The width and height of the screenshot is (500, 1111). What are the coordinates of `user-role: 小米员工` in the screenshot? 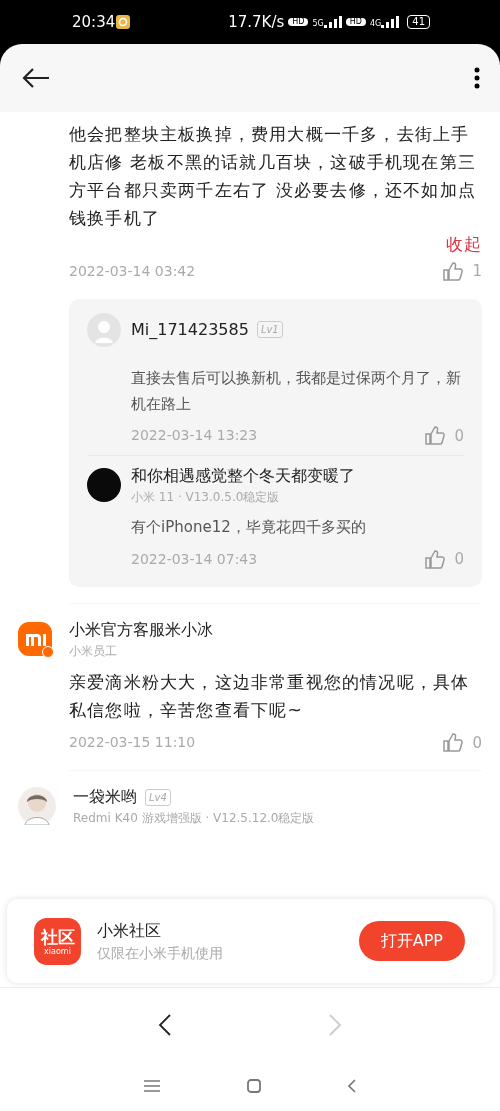 It's located at (93, 651).